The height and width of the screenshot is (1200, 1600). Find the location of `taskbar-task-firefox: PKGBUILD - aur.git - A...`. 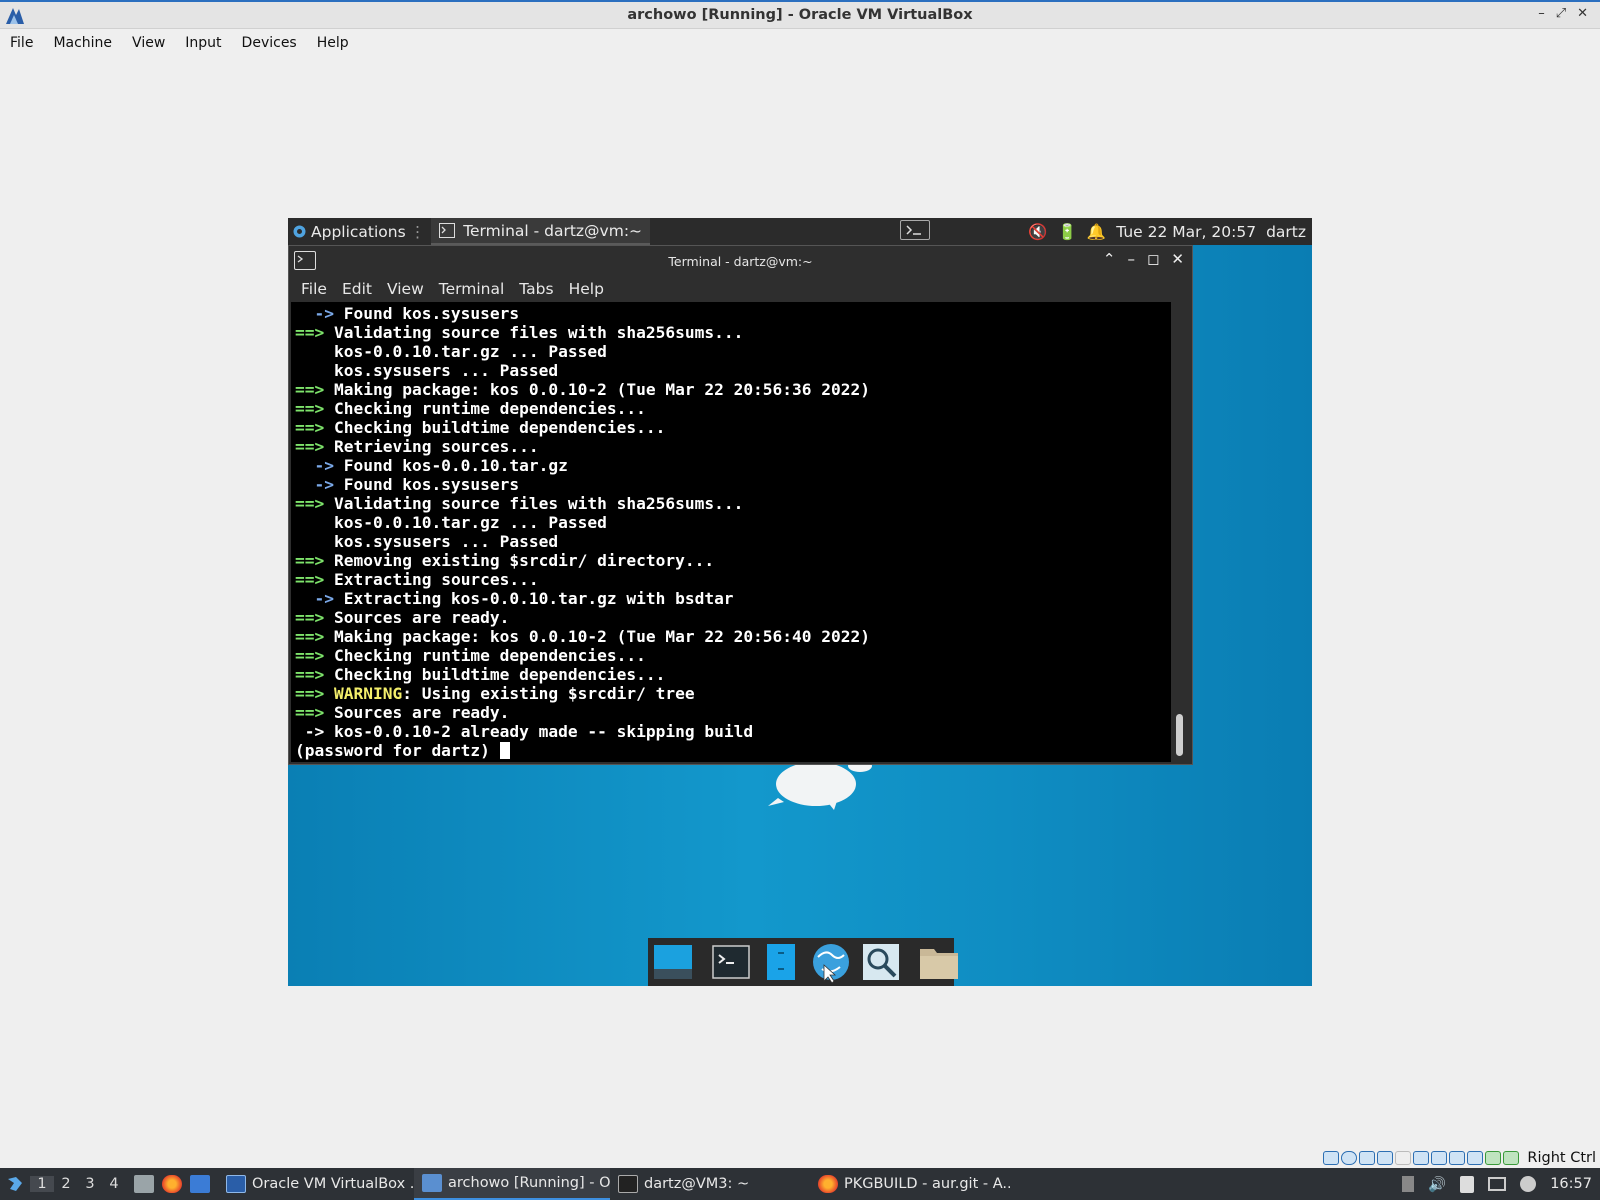

taskbar-task-firefox: PKGBUILD - aur.git - A... is located at coordinates (910, 1184).